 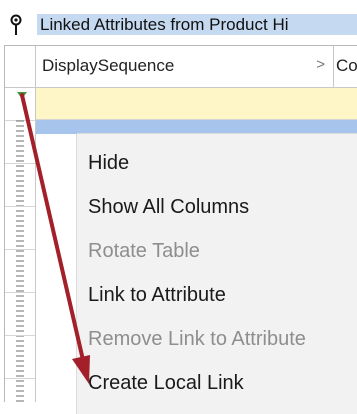 I want to click on new-row, so click(x=181, y=104).